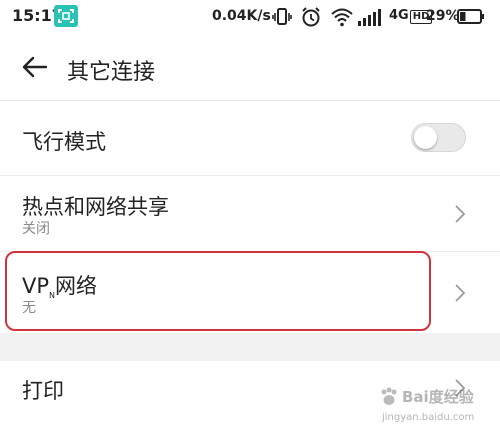 Image resolution: width=500 pixels, height=433 pixels. Describe the element at coordinates (471, 19) in the screenshot. I see `battery-icon` at that location.